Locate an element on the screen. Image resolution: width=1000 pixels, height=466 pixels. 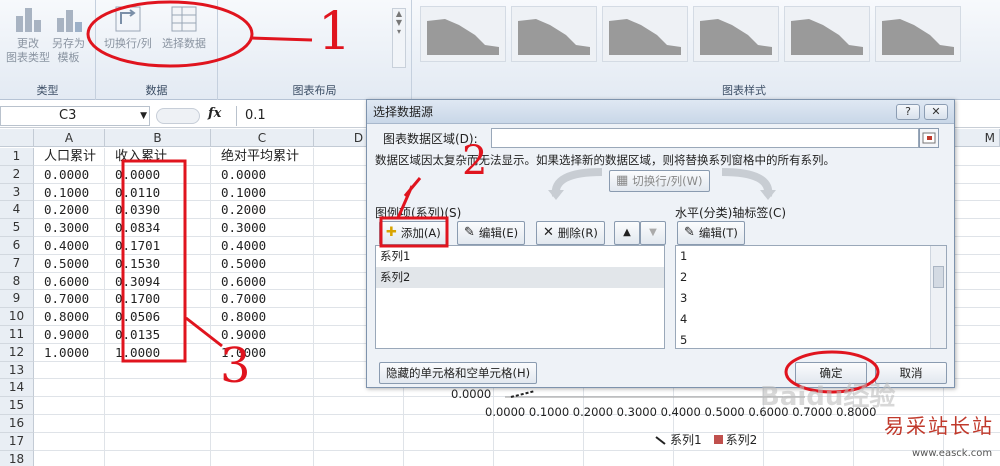
row-header: 1 is located at coordinates (17, 157).